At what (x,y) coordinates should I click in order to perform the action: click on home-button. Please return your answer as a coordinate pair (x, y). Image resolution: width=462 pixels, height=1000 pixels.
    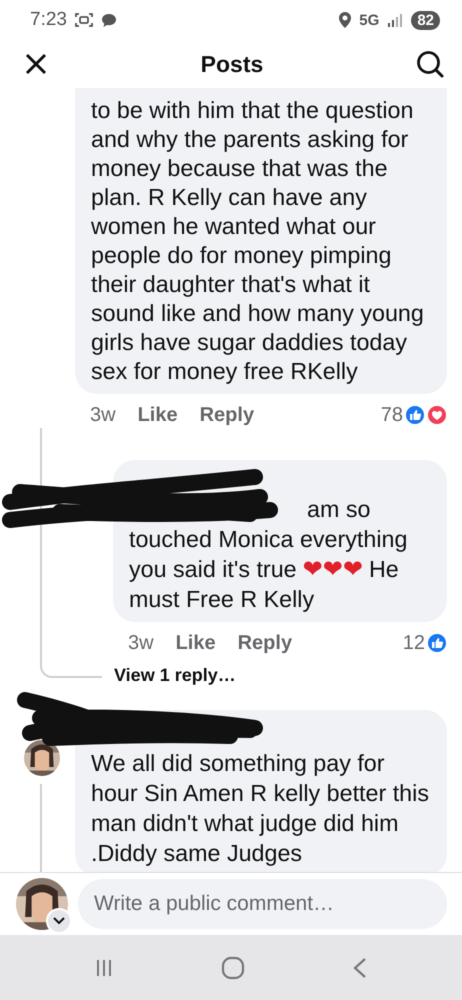
    Looking at the image, I should click on (232, 968).